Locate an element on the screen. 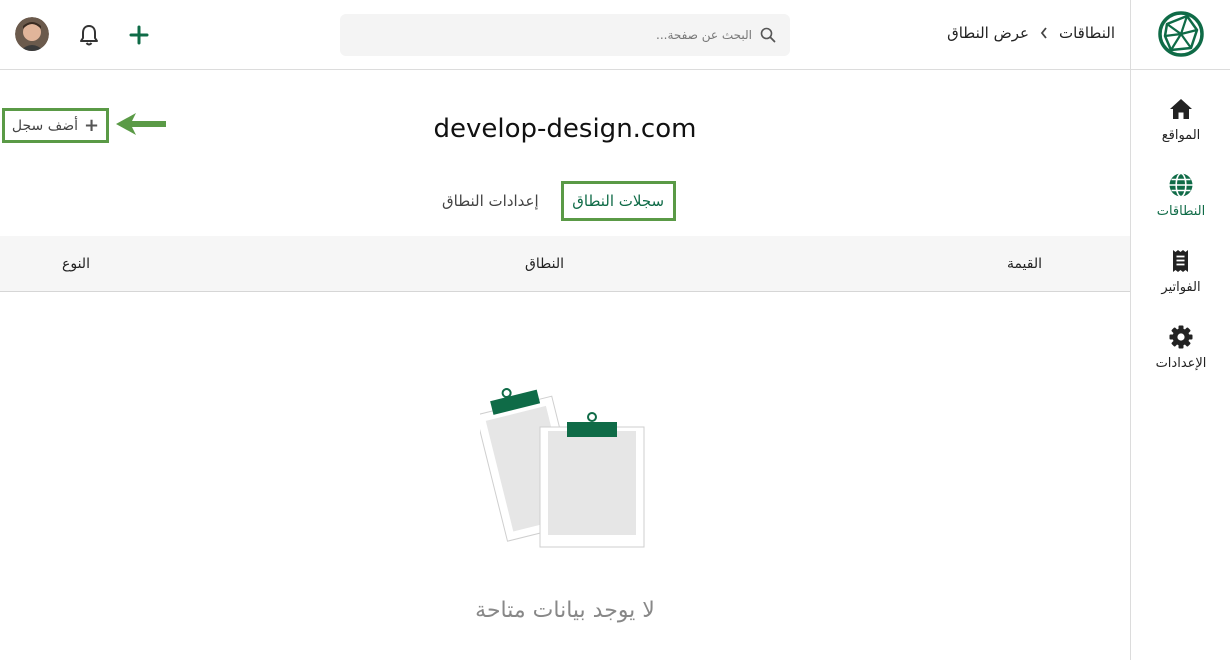  sidebar-item-domains: النطاقات is located at coordinates (1180, 203).